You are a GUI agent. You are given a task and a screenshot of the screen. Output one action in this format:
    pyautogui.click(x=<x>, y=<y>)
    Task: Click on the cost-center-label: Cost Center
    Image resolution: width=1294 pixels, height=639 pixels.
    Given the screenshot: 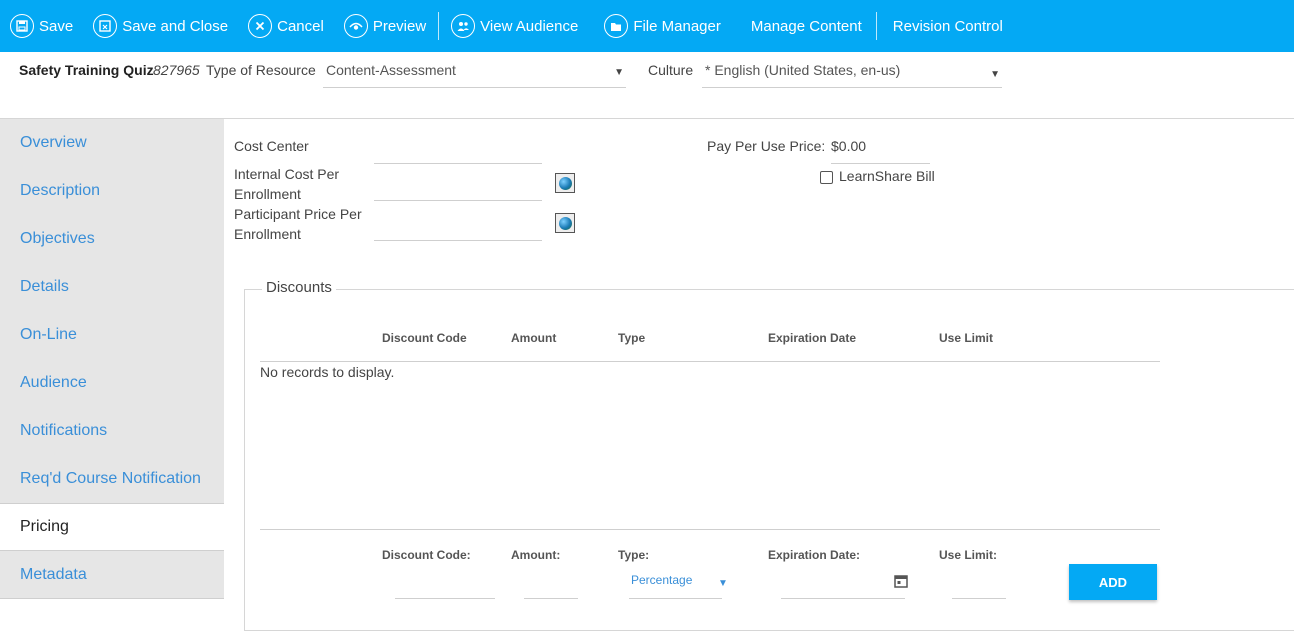 What is the action you would take?
    pyautogui.click(x=271, y=146)
    